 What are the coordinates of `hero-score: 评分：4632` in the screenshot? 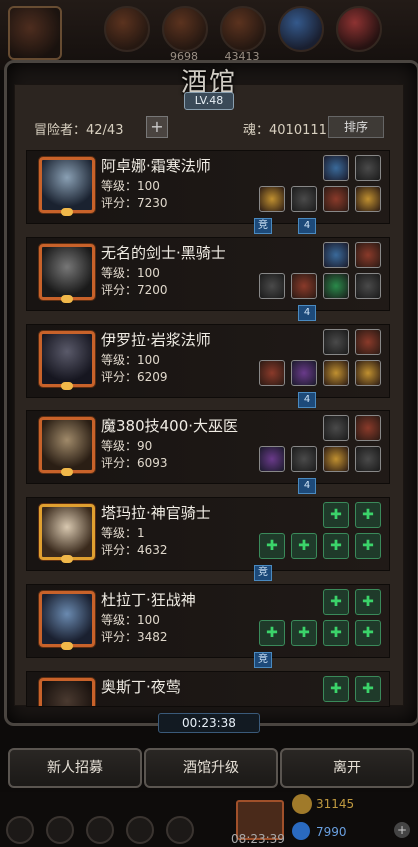 It's located at (134, 550).